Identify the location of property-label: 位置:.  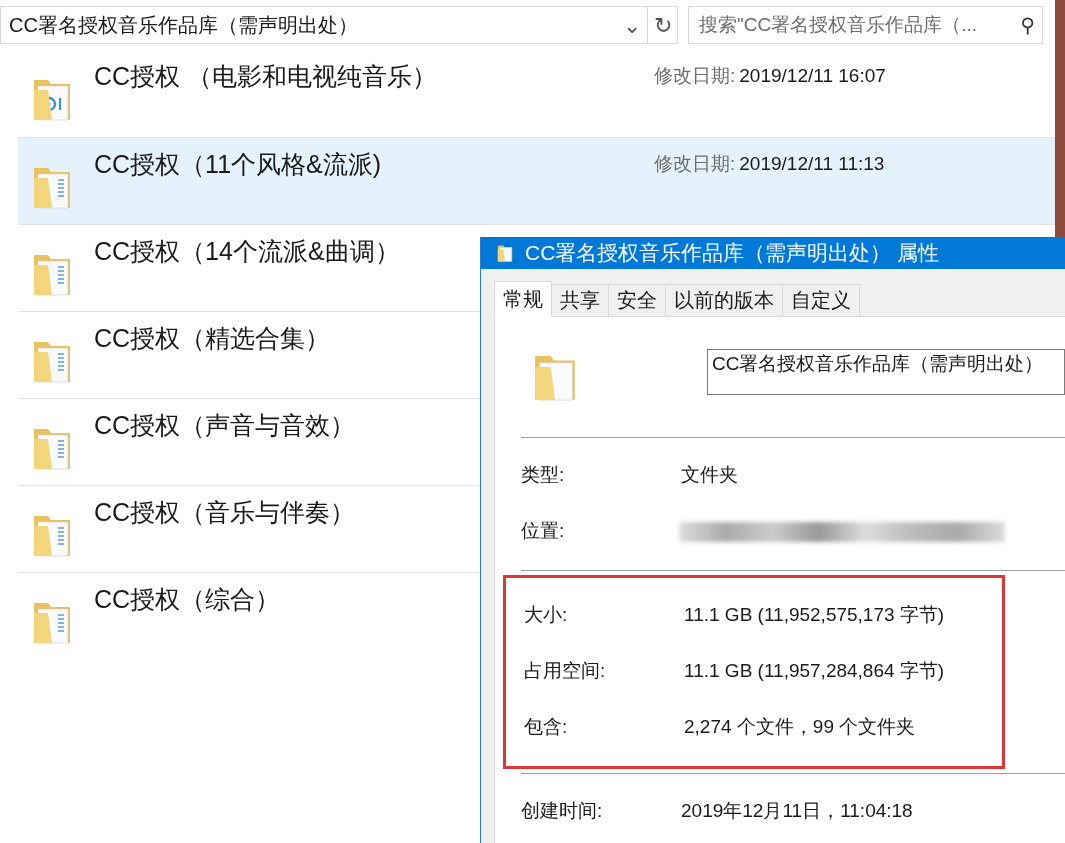
(543, 531).